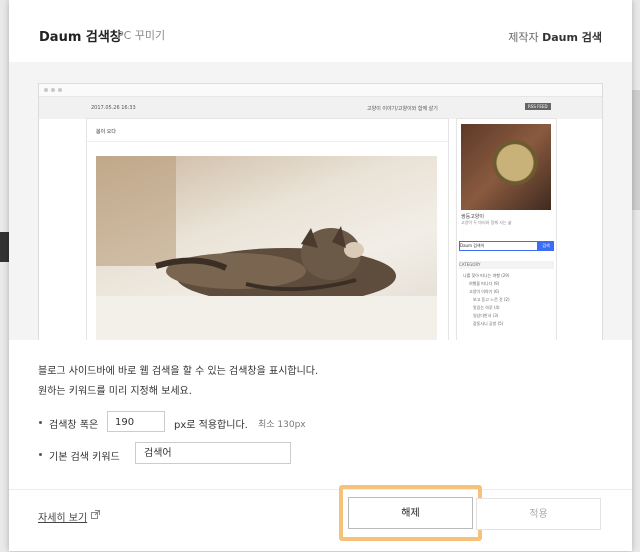  Describe the element at coordinates (80, 37) in the screenshot. I see `modal-title: Daum 검색창` at that location.